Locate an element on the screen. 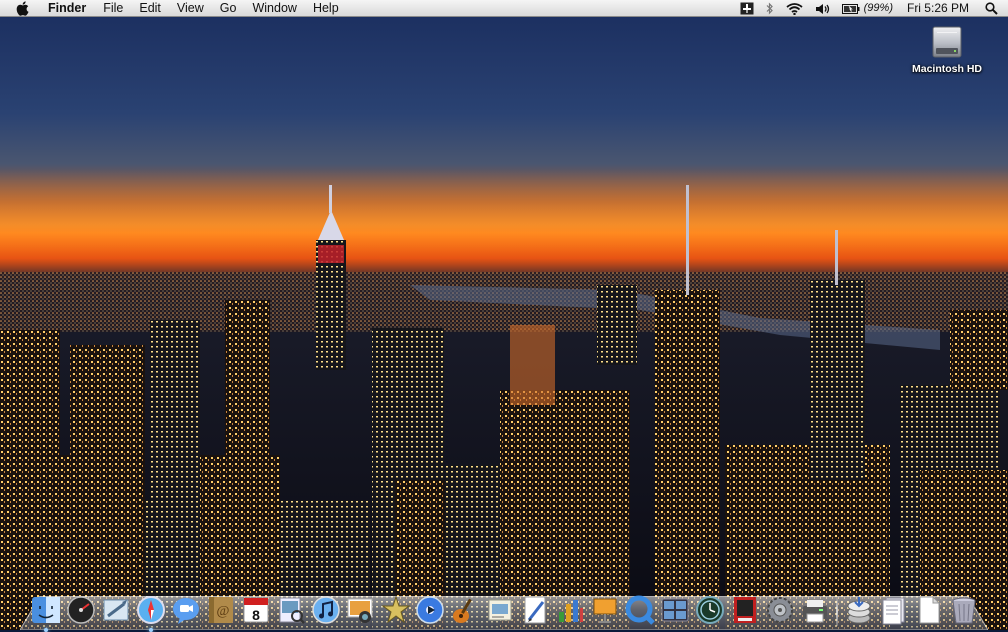 The width and height of the screenshot is (1008, 632). downloads-stack-icon is located at coordinates (859, 610).